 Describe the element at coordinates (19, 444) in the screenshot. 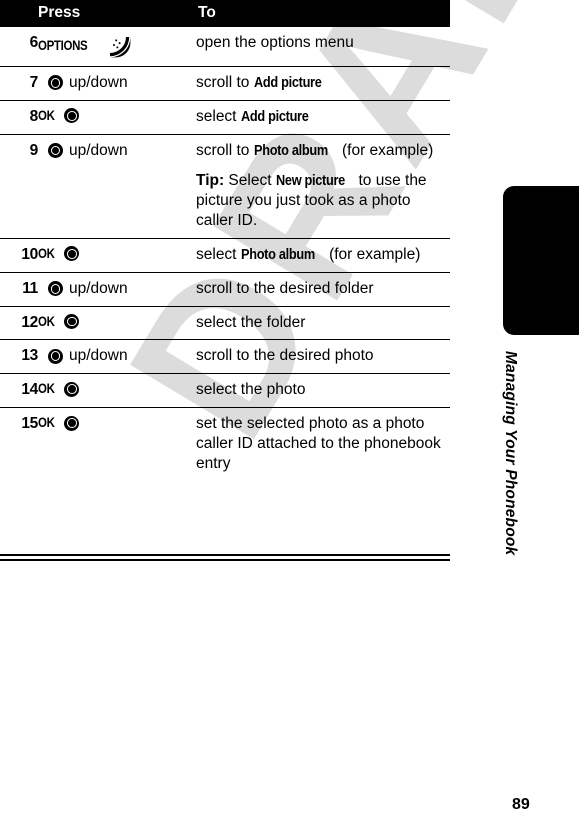

I see `step-number: 15` at that location.